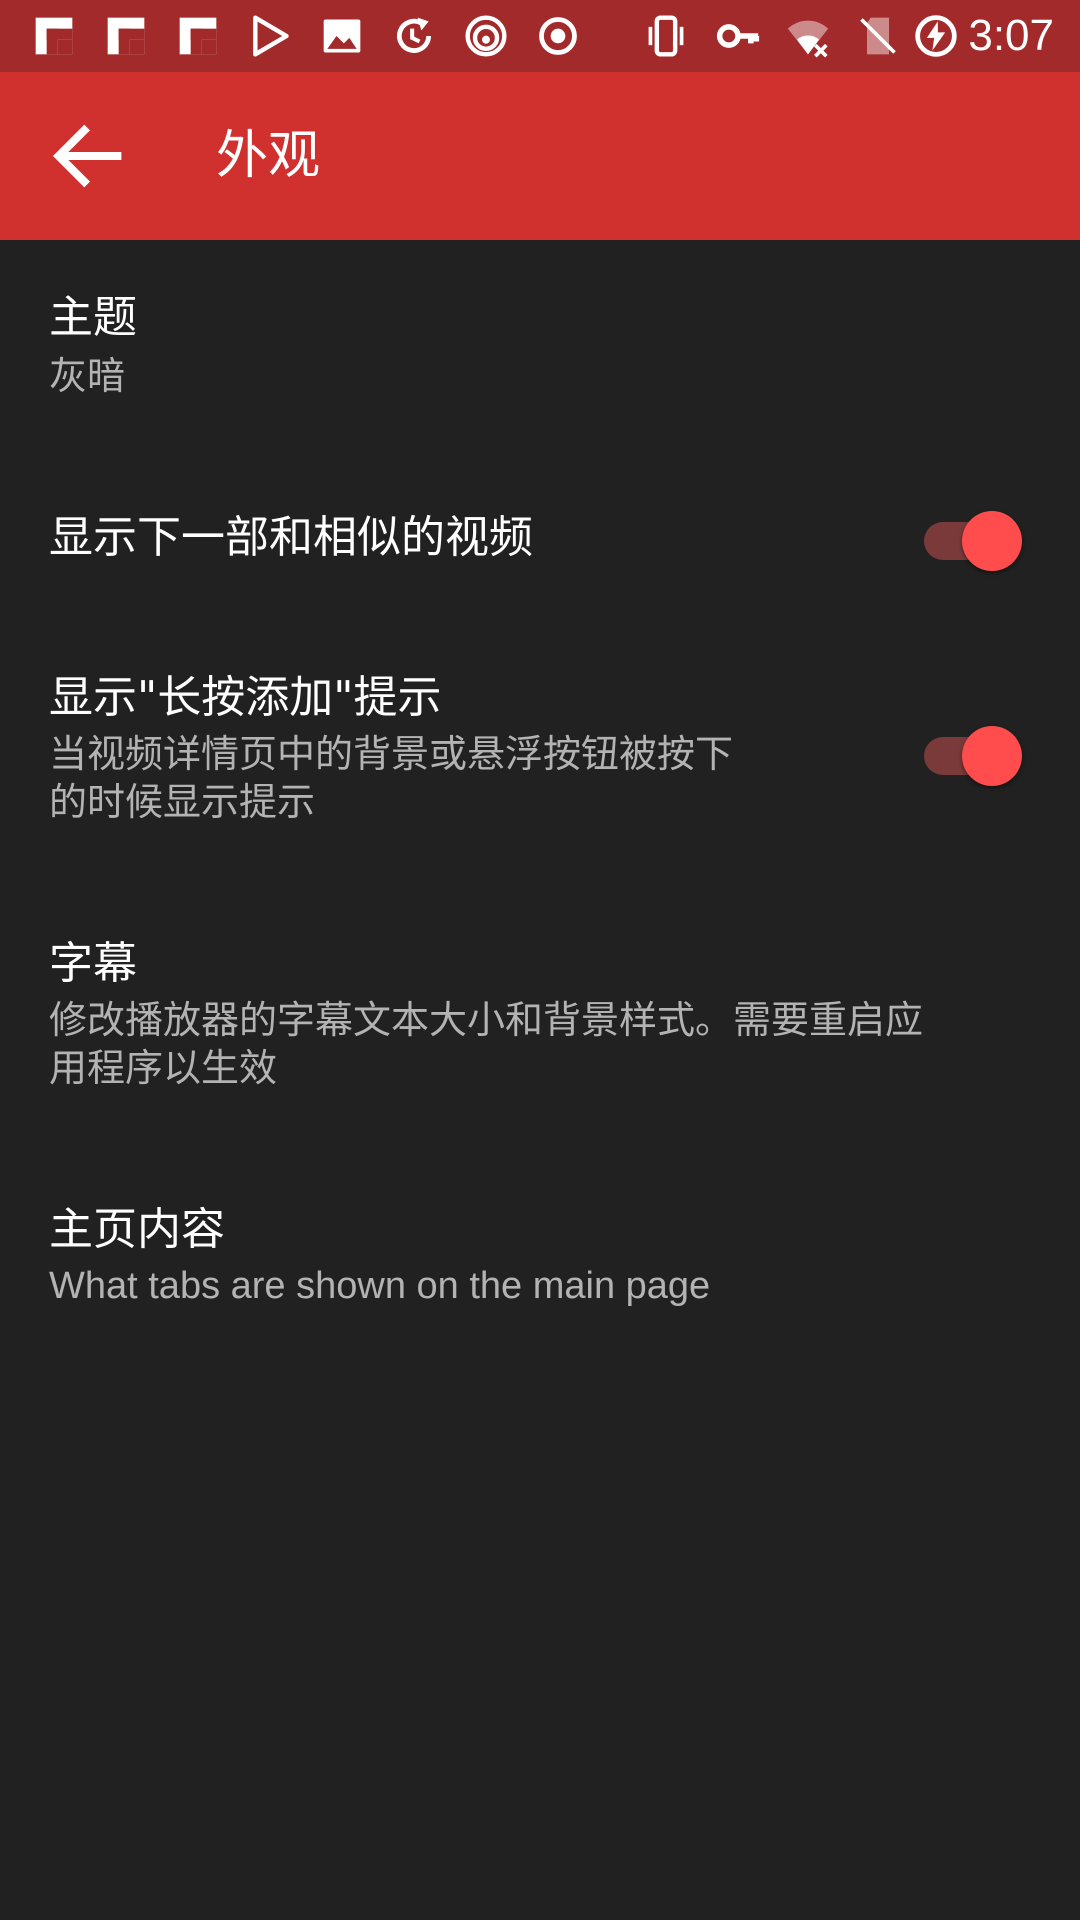 The height and width of the screenshot is (1920, 1080). What do you see at coordinates (738, 36) in the screenshot?
I see `vpn-key-icon` at bounding box center [738, 36].